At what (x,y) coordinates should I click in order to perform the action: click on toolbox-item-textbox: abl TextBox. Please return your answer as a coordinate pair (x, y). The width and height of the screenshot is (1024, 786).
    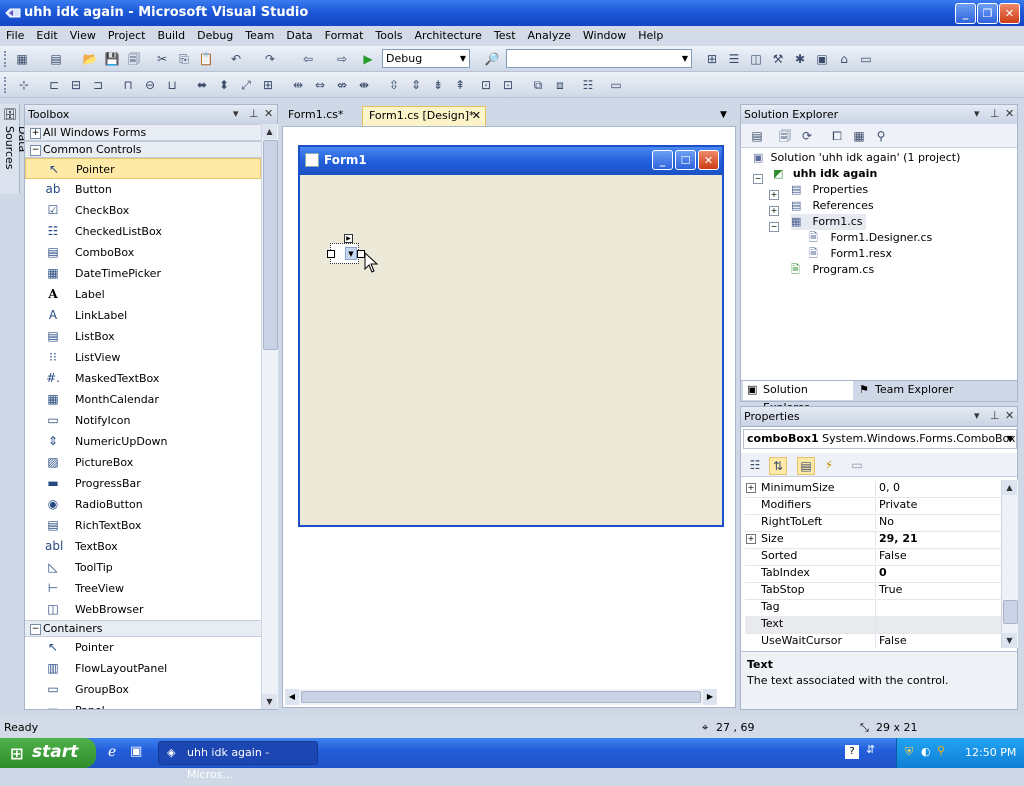
    Looking at the image, I should click on (143, 546).